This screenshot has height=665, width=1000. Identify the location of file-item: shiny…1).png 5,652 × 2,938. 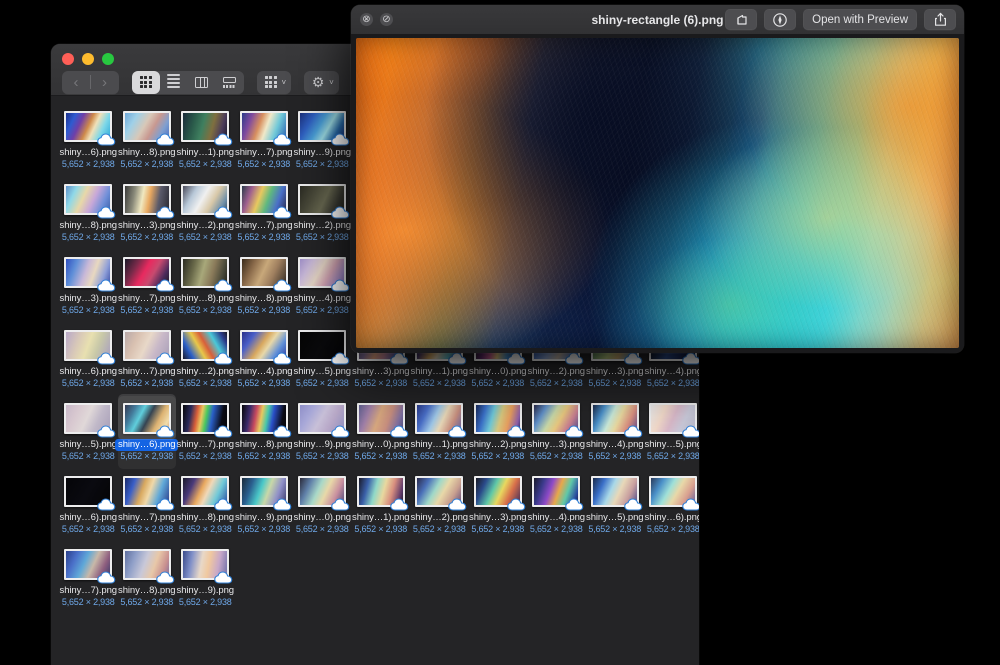
(205, 140).